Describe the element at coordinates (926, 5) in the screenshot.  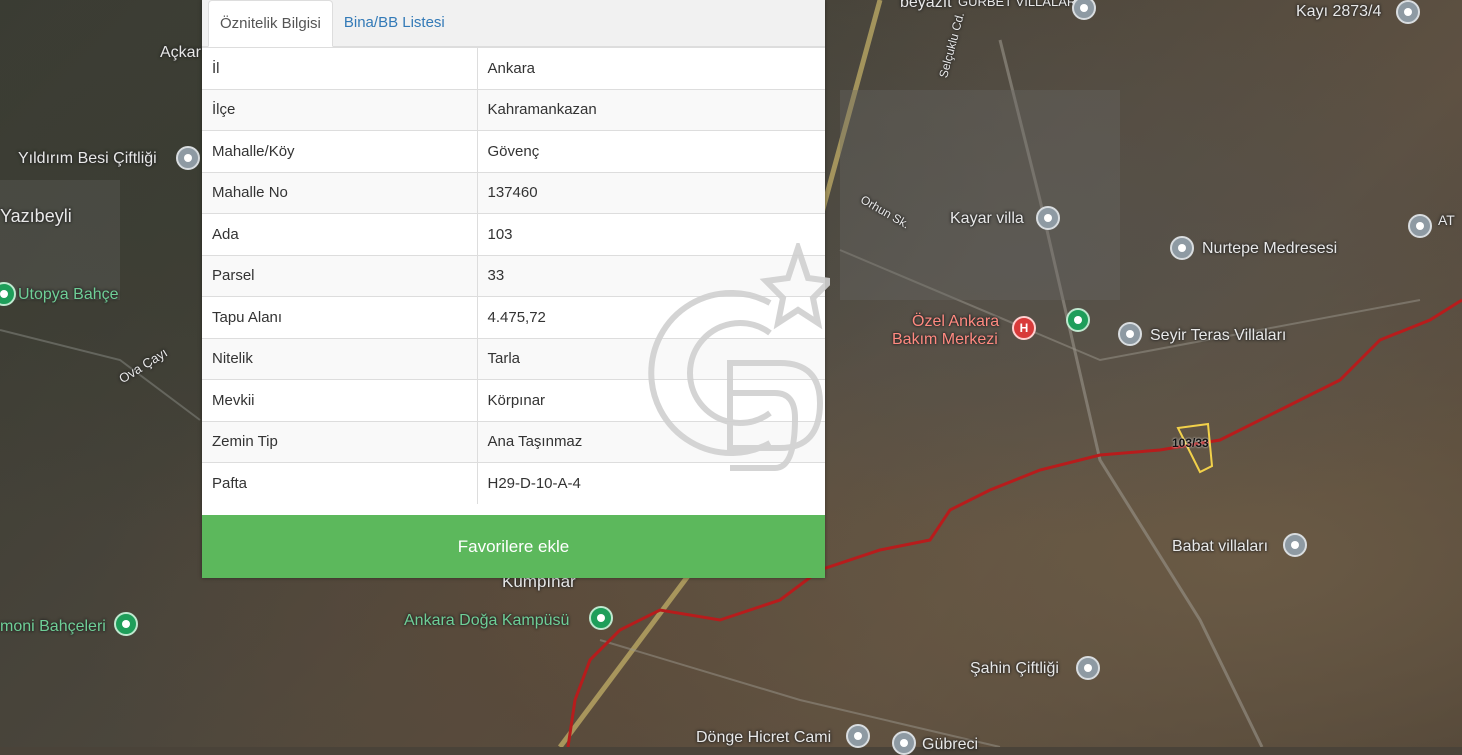
I see `map-label-beyazit: beyazıt` at that location.